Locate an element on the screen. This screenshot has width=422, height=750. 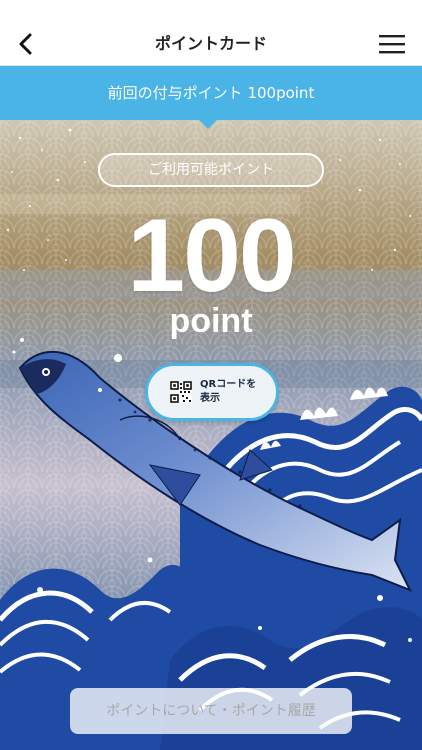
menu-button is located at coordinates (392, 44).